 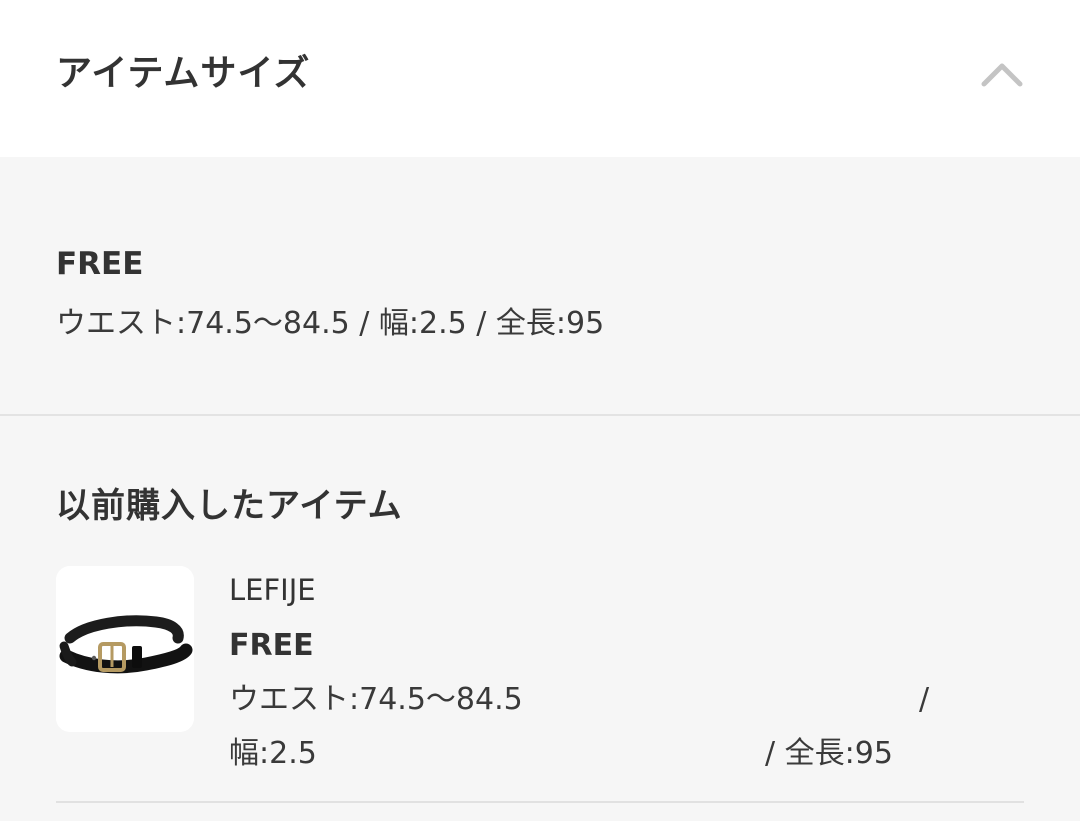 I want to click on size-info: FREE ウエスト:74.5～84.5 / 幅:2.5 / 全長:95, so click(x=540, y=294).